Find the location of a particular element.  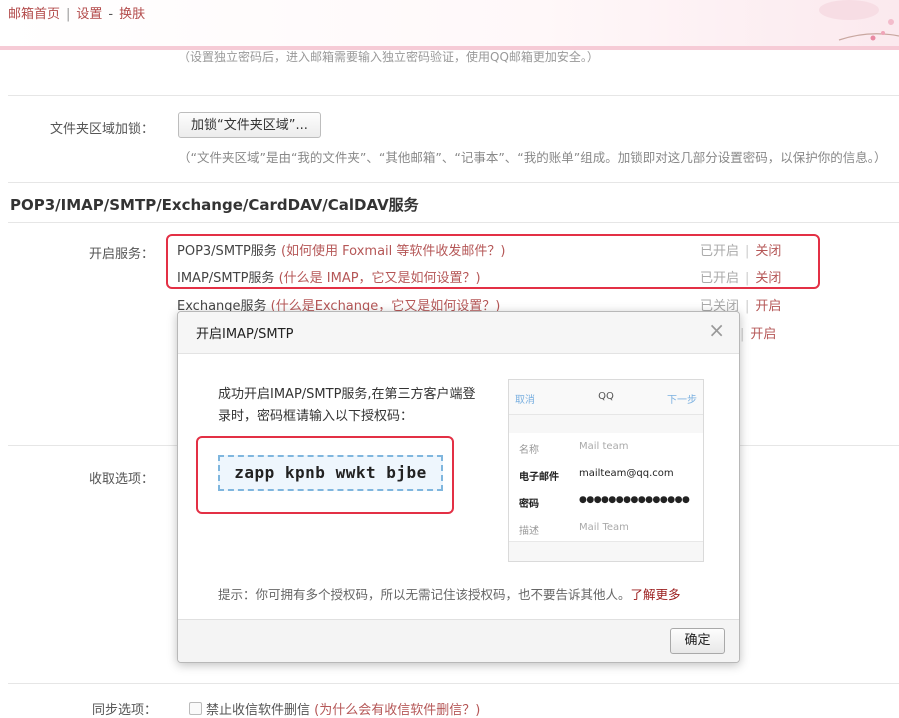

dialog-header: 开启IMAP/SMTP × is located at coordinates (458, 333).